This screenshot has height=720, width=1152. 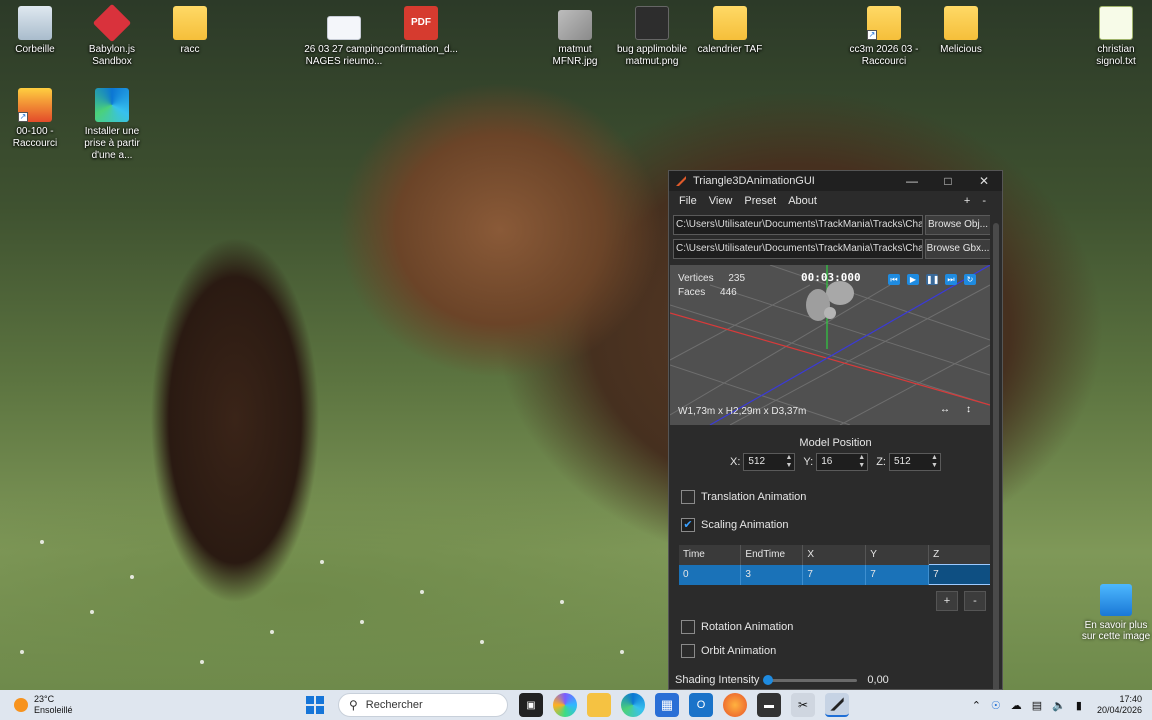 I want to click on triangle3d-app-taskbar-icon, so click(x=837, y=705).